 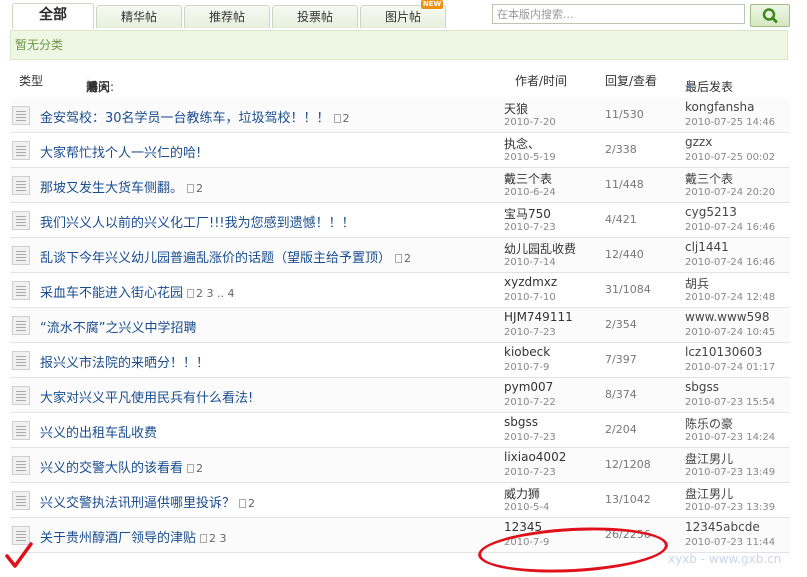 I want to click on last-poster: sbgss, so click(x=702, y=387).